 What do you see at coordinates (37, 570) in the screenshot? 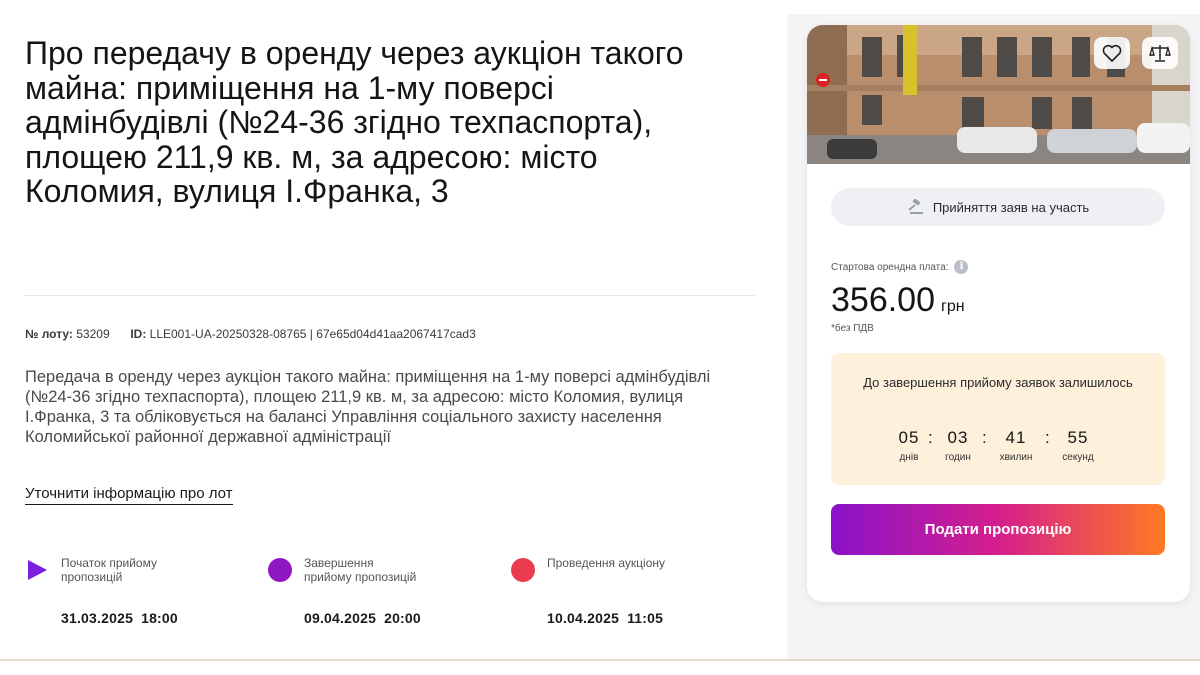
I see `play-icon` at bounding box center [37, 570].